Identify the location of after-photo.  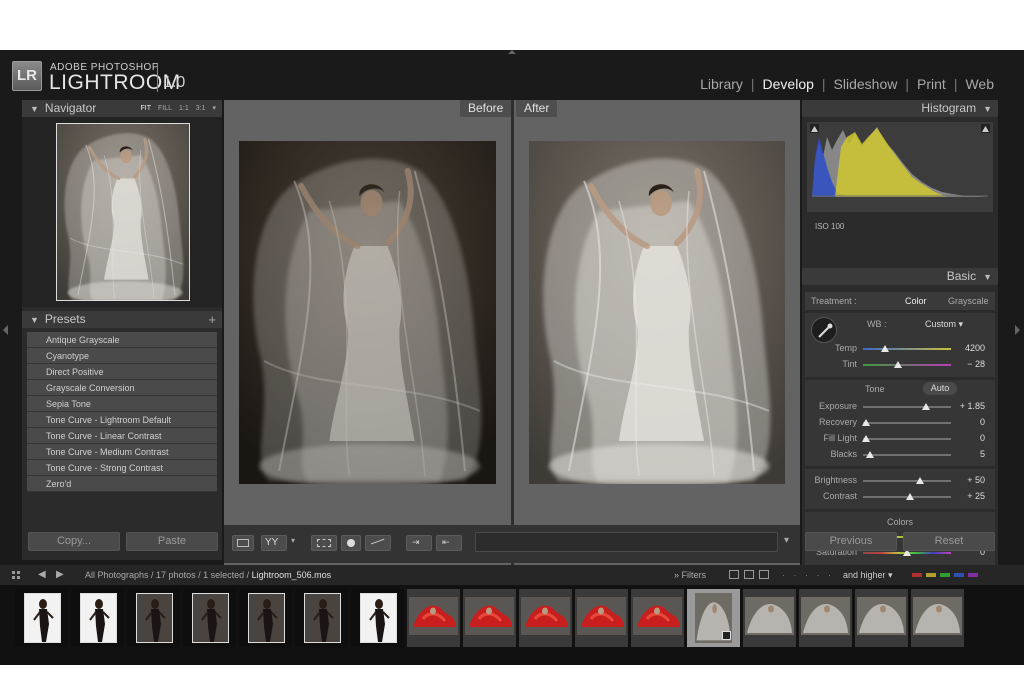
(657, 312).